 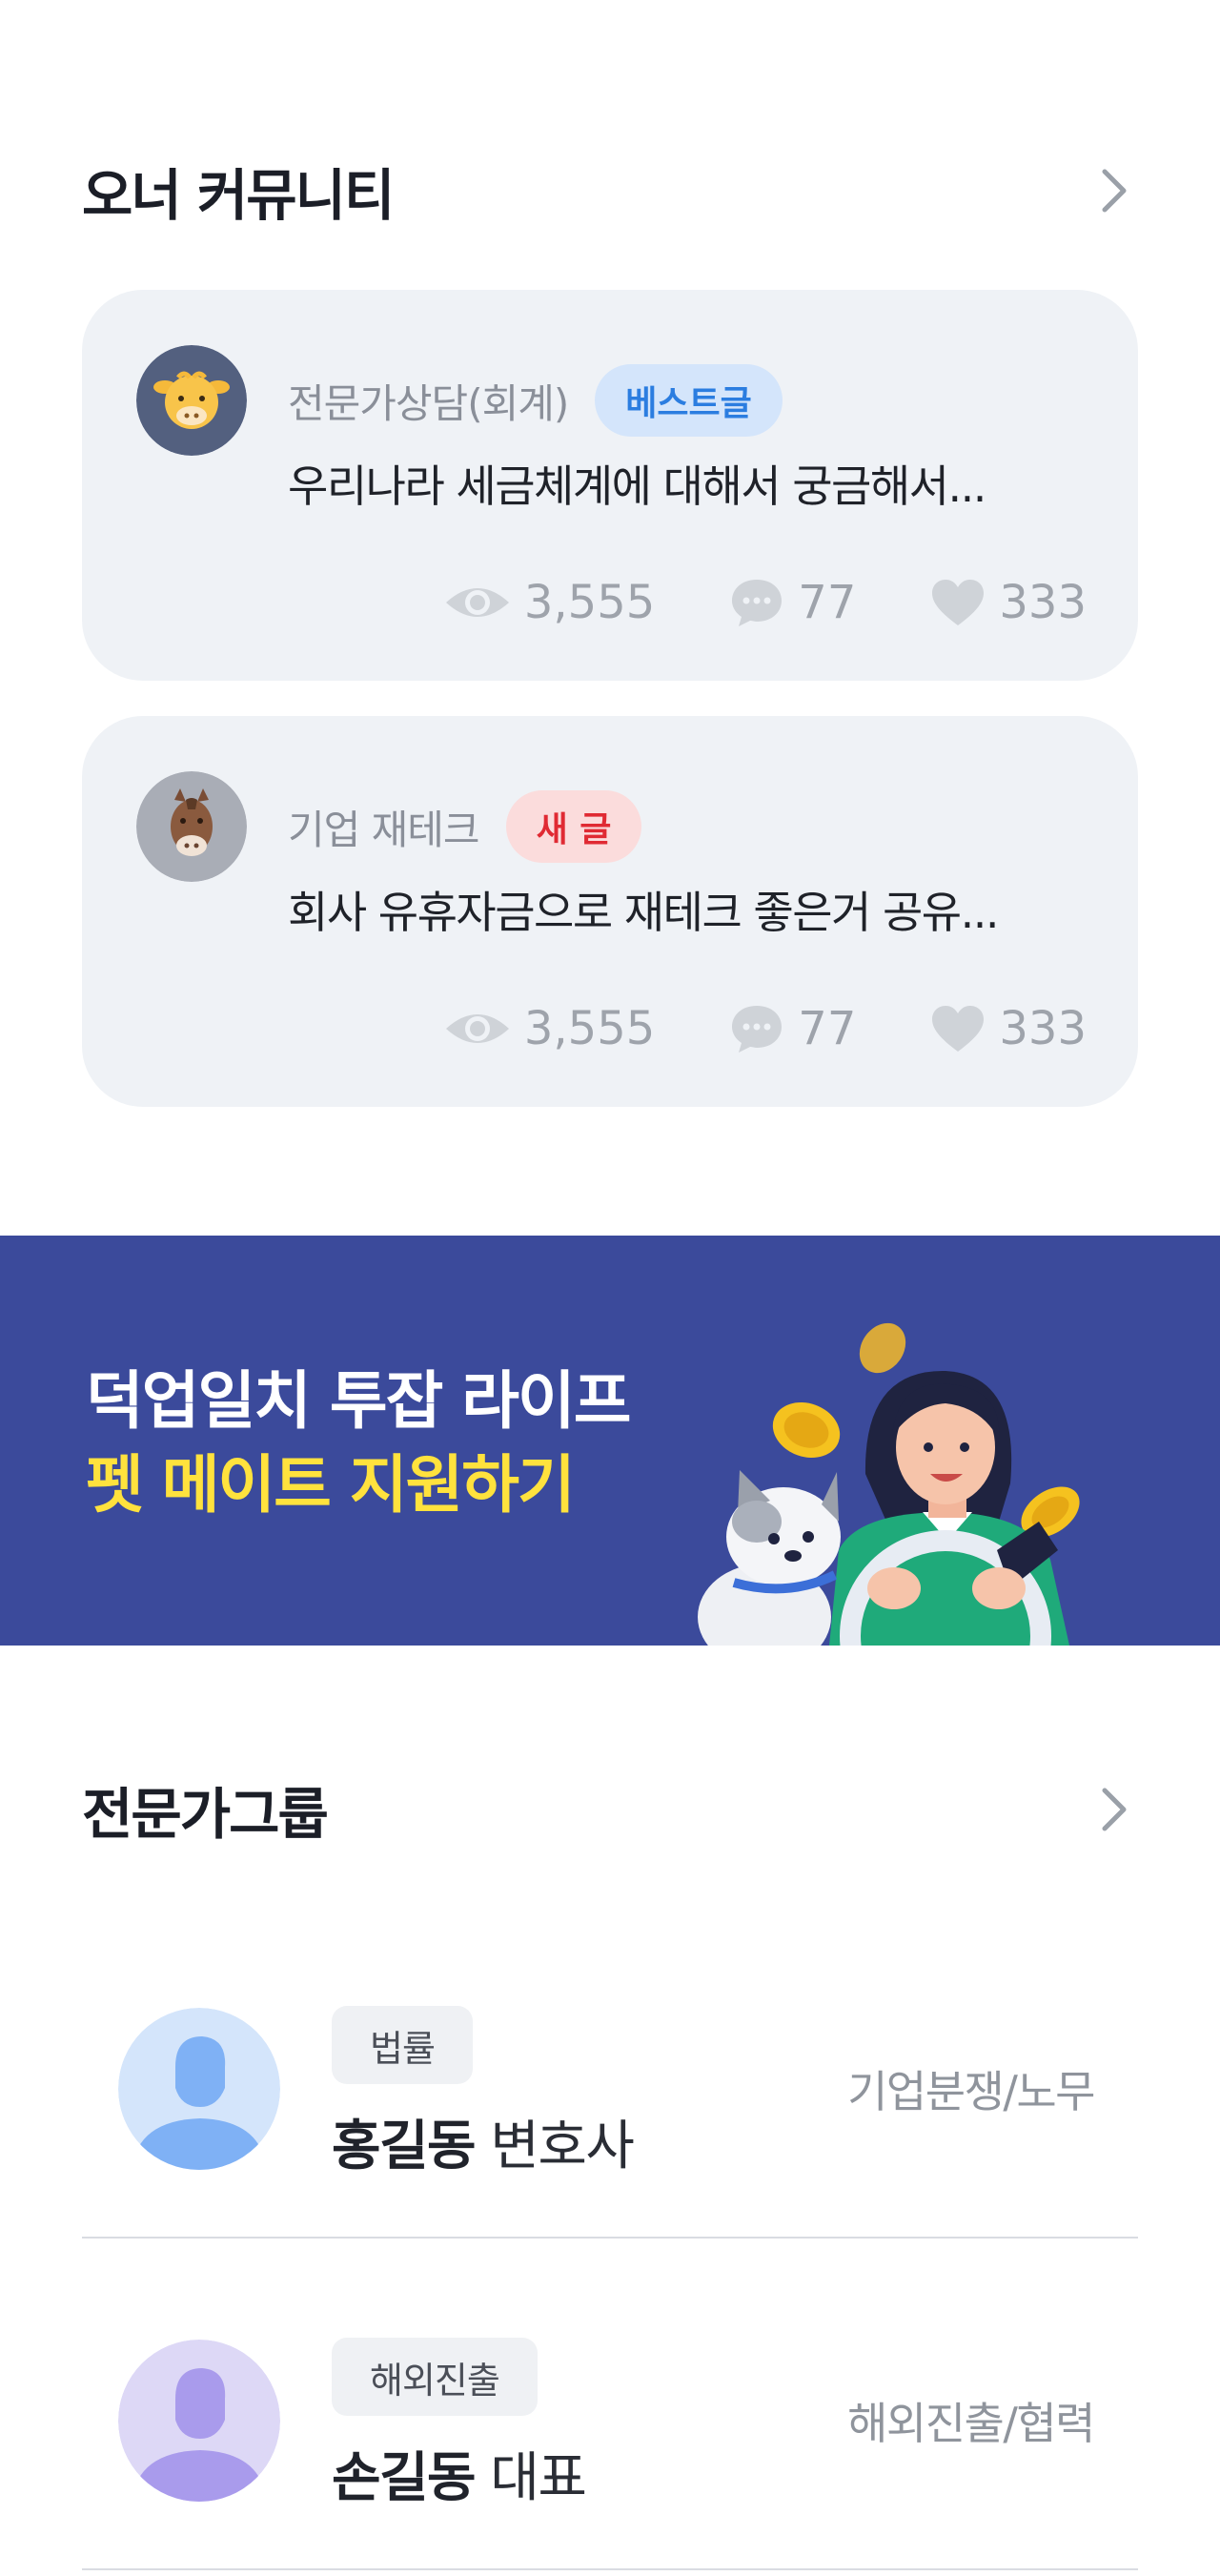 I want to click on best-post-badge: 베스트글, so click(x=689, y=400).